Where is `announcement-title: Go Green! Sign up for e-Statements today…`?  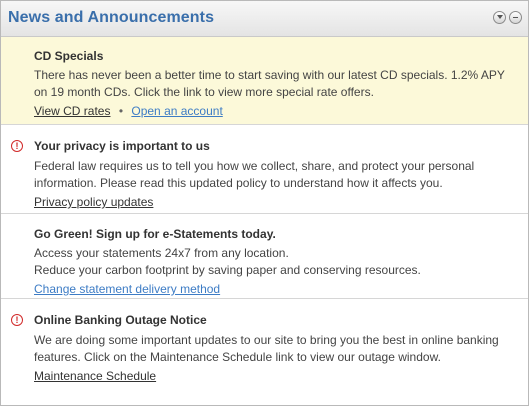
announcement-title: Go Green! Sign up for e-Statements today… is located at coordinates (155, 234).